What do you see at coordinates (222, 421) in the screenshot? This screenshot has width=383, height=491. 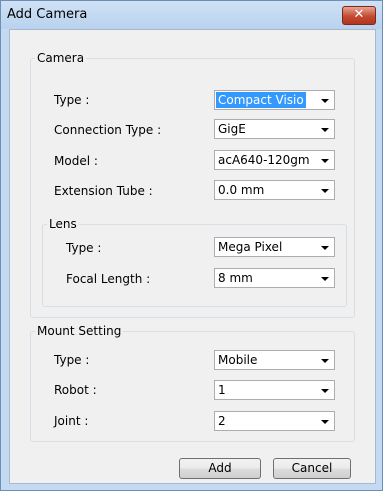 I see `joint-value: 2` at bounding box center [222, 421].